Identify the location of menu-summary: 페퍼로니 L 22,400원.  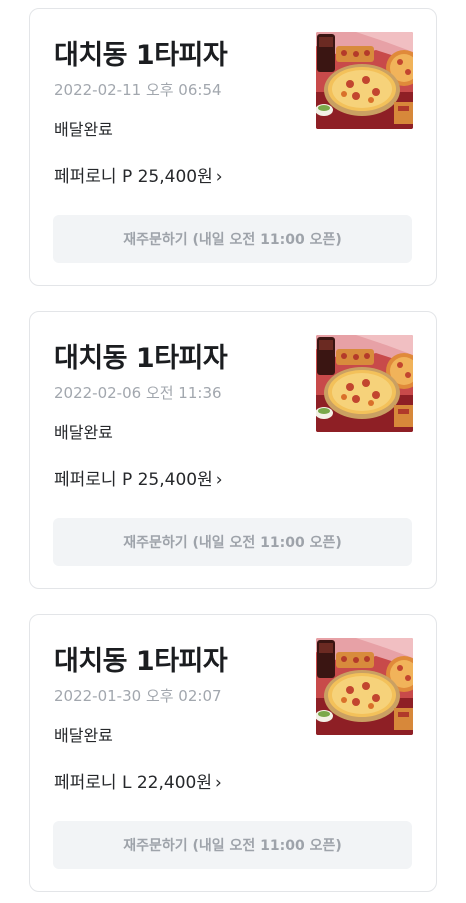
(133, 783).